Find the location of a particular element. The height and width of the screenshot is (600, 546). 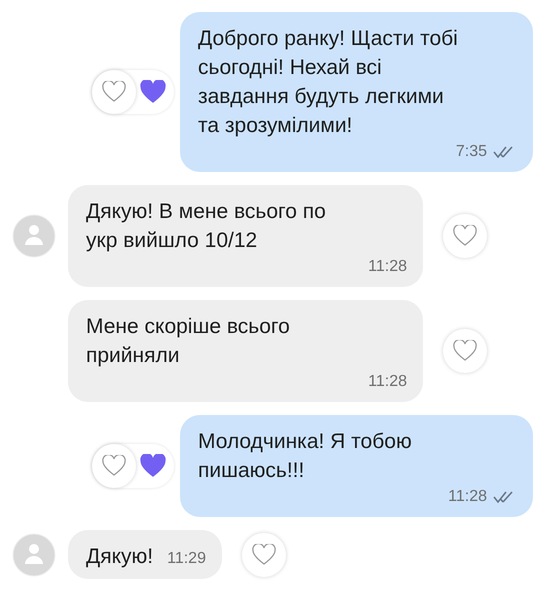

message-text: Дякую! is located at coordinates (120, 557).